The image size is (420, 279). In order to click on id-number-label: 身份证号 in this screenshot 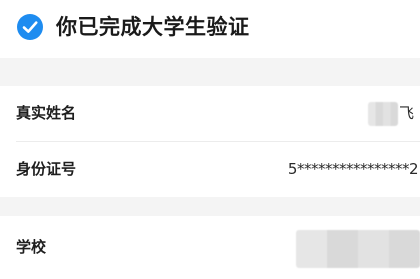, I will do `click(46, 169)`.